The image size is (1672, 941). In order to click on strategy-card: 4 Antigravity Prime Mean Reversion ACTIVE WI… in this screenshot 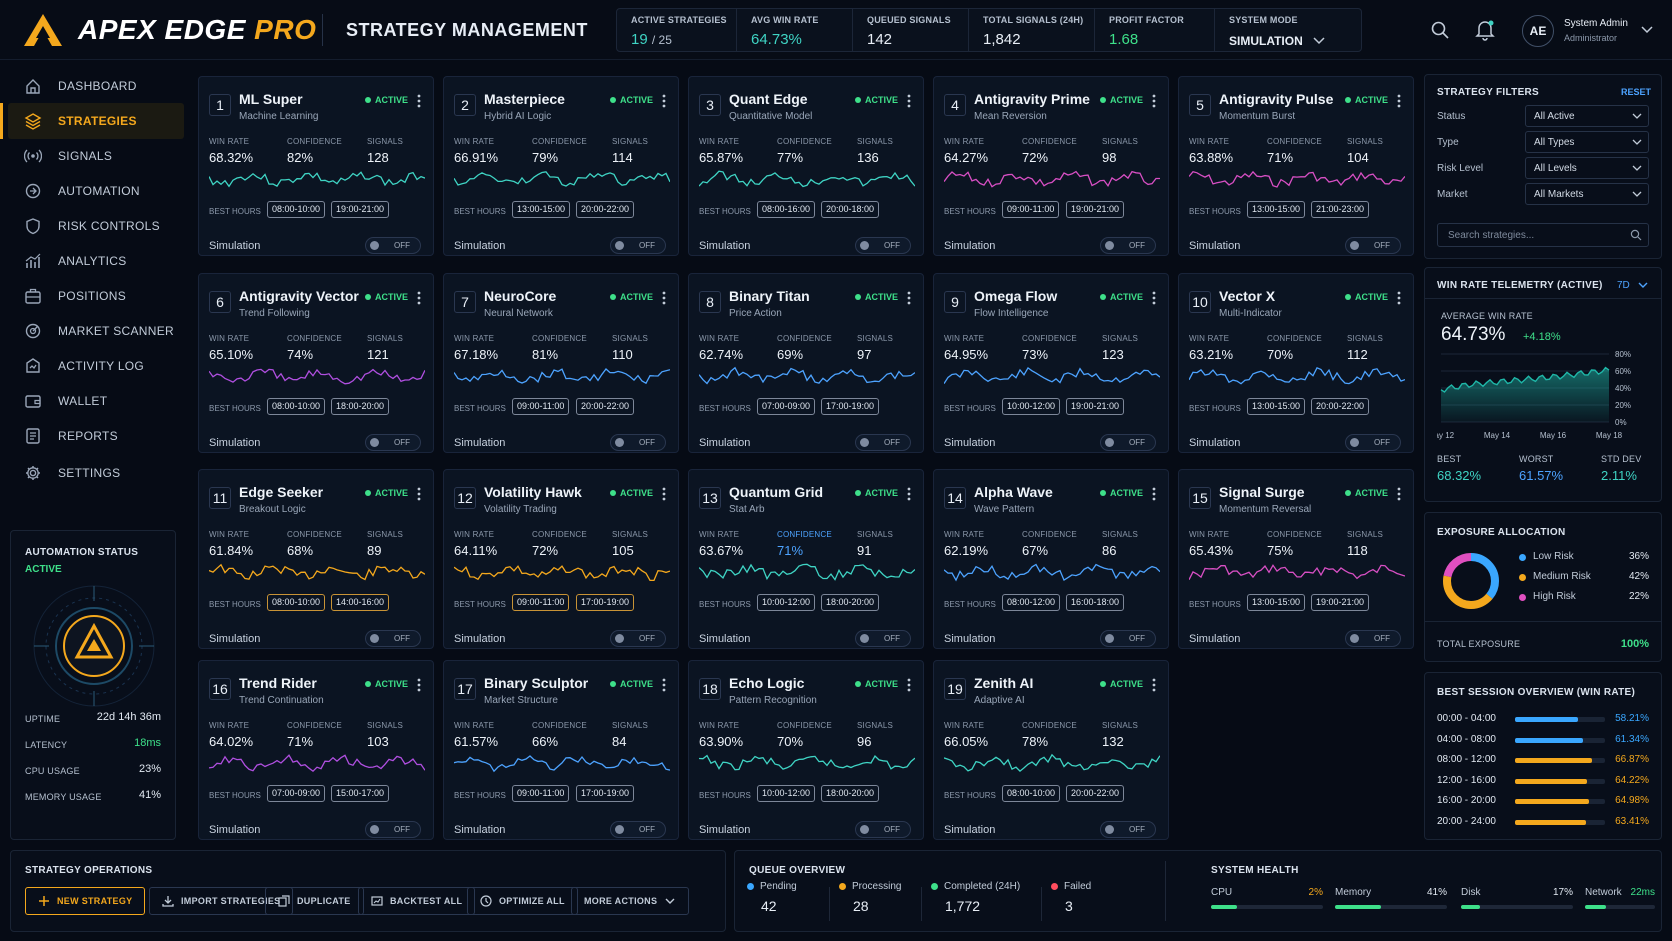, I will do `click(1051, 166)`.